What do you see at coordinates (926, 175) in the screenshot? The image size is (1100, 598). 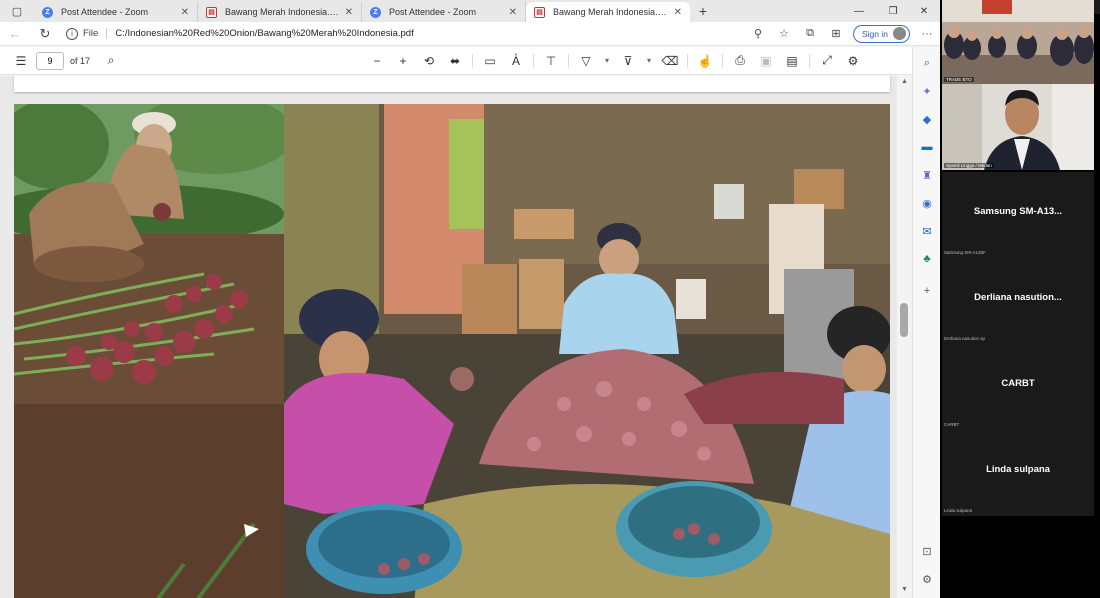 I see `sidebar-games-icon: ♜` at bounding box center [926, 175].